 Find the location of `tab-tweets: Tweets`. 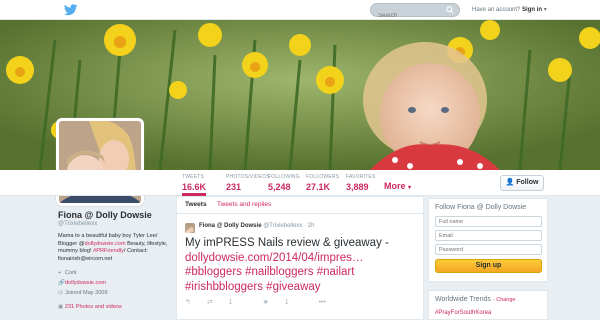

tab-tweets: Tweets is located at coordinates (196, 204).